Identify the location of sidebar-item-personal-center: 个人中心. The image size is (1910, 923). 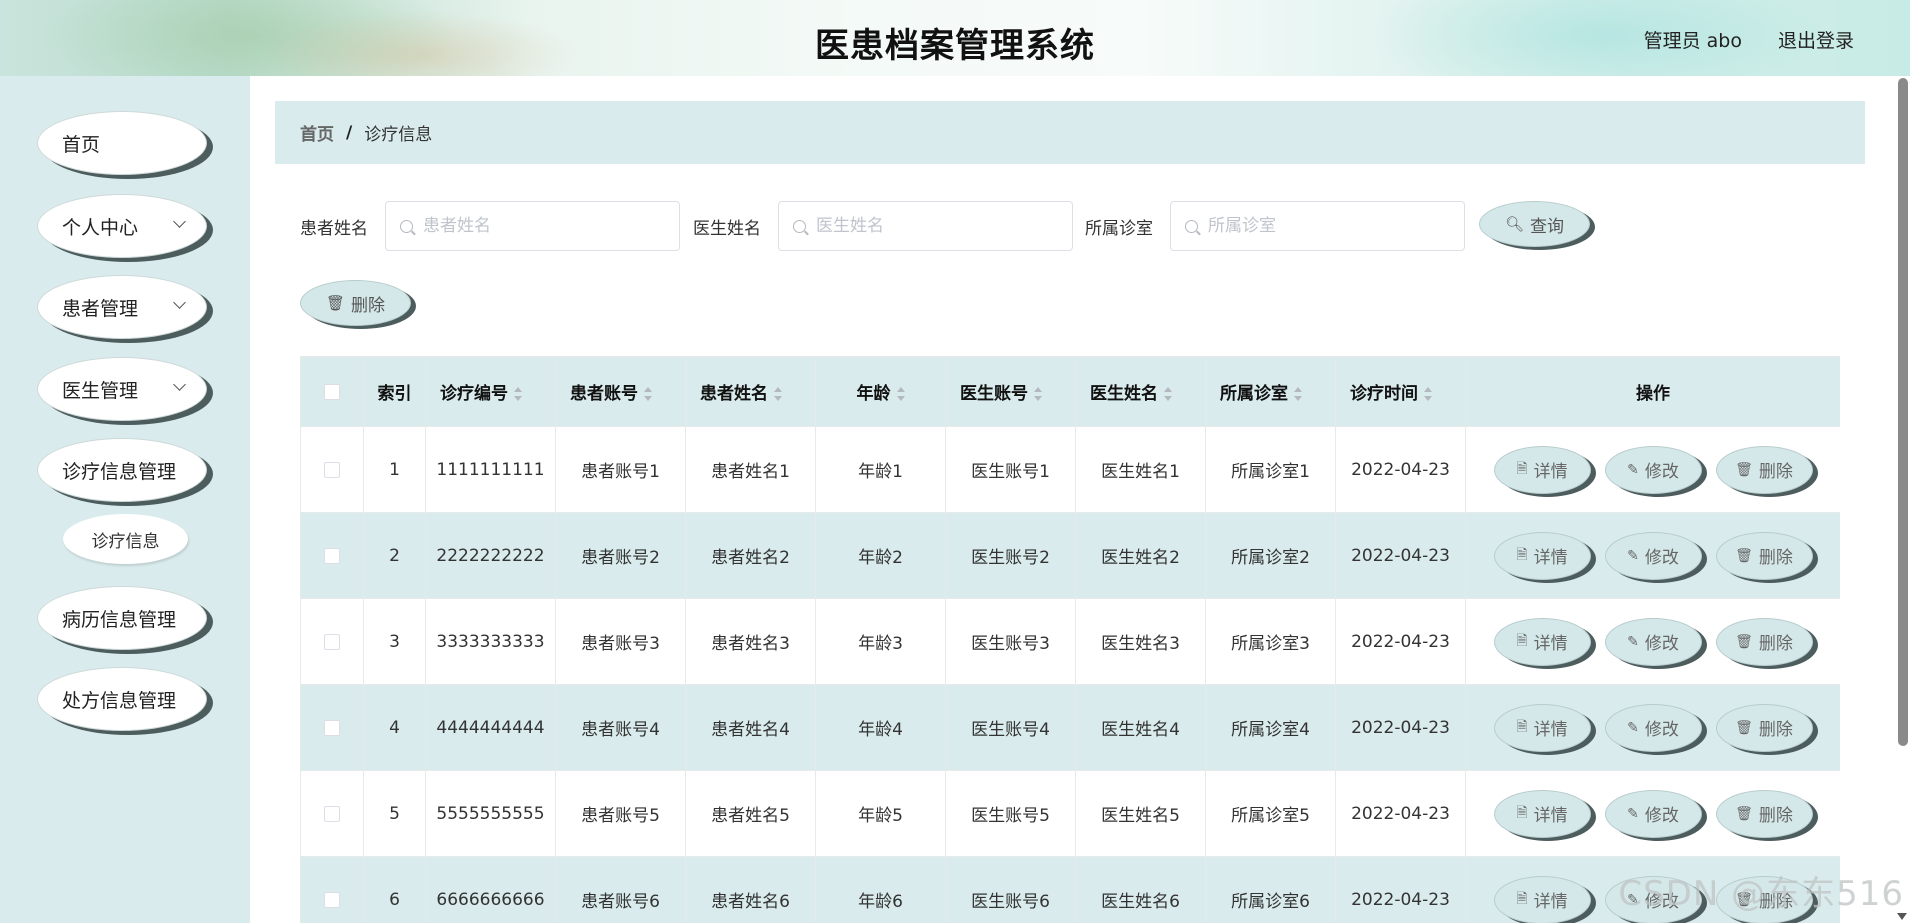
(122, 226).